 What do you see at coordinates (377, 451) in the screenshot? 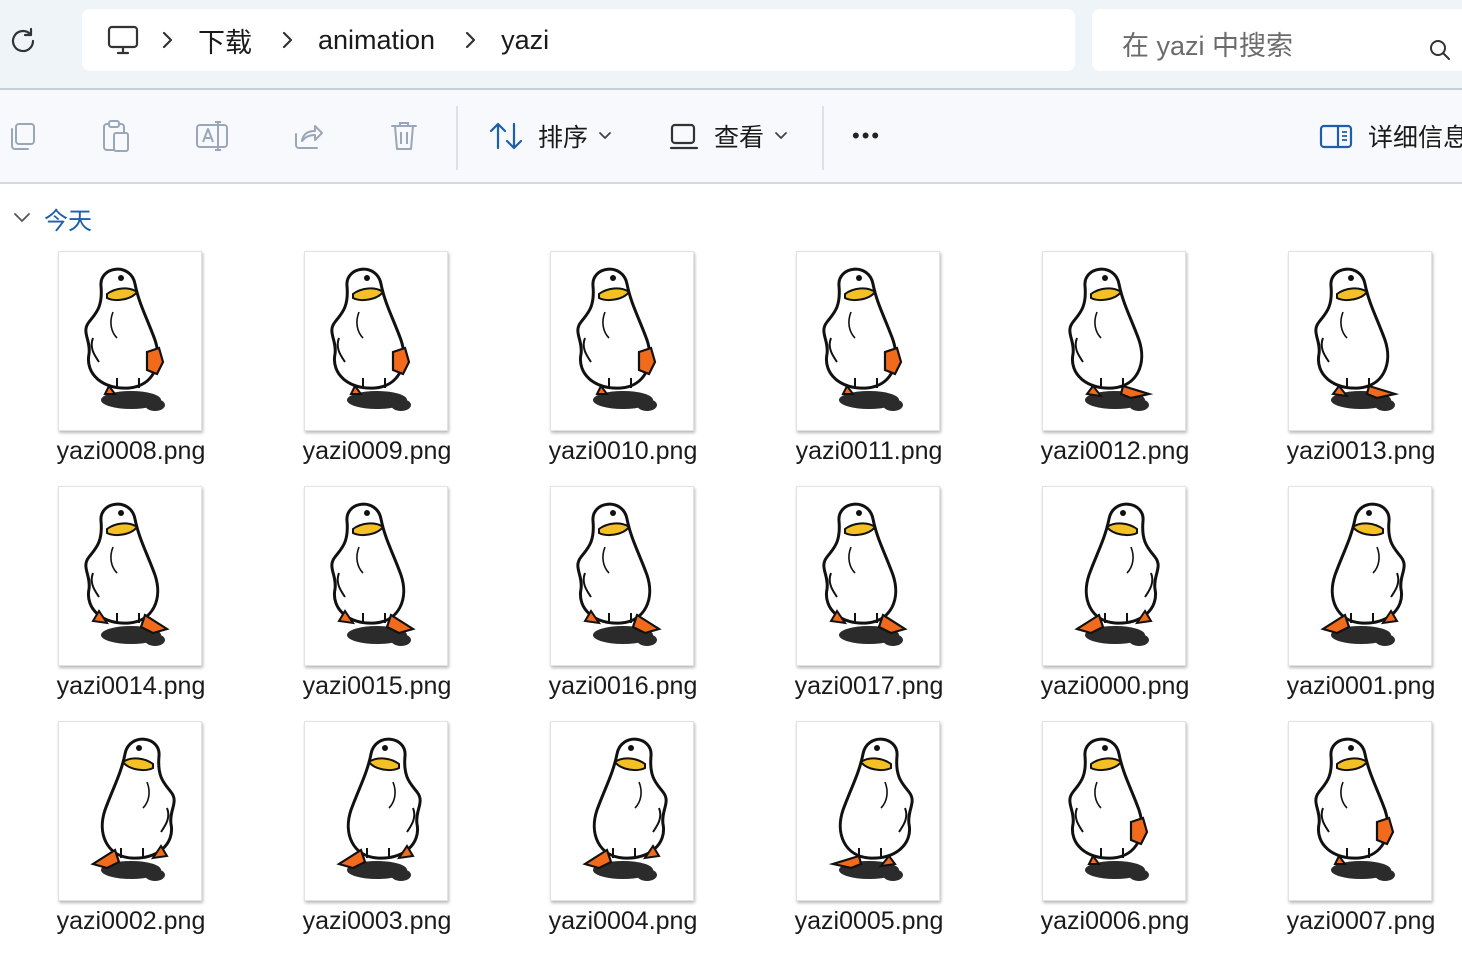
I see `file-name: yazi0009.png` at bounding box center [377, 451].